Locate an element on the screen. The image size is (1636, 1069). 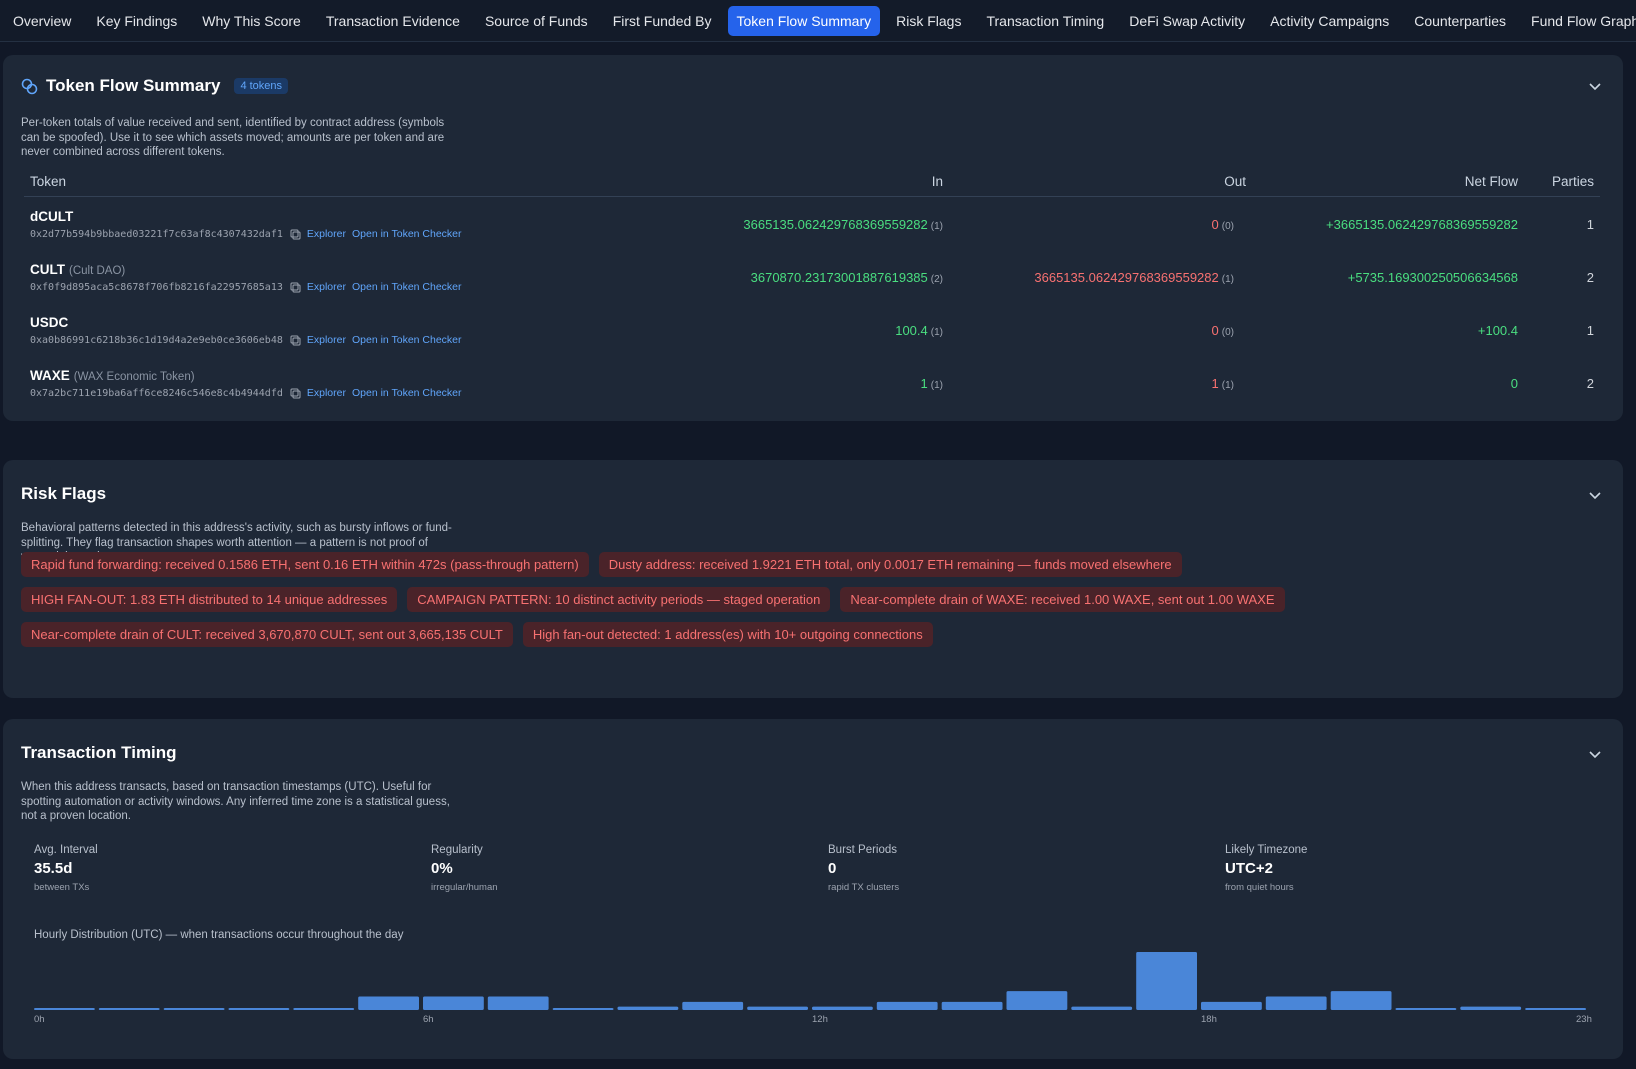
token-symbol: dCULT is located at coordinates (53, 216).